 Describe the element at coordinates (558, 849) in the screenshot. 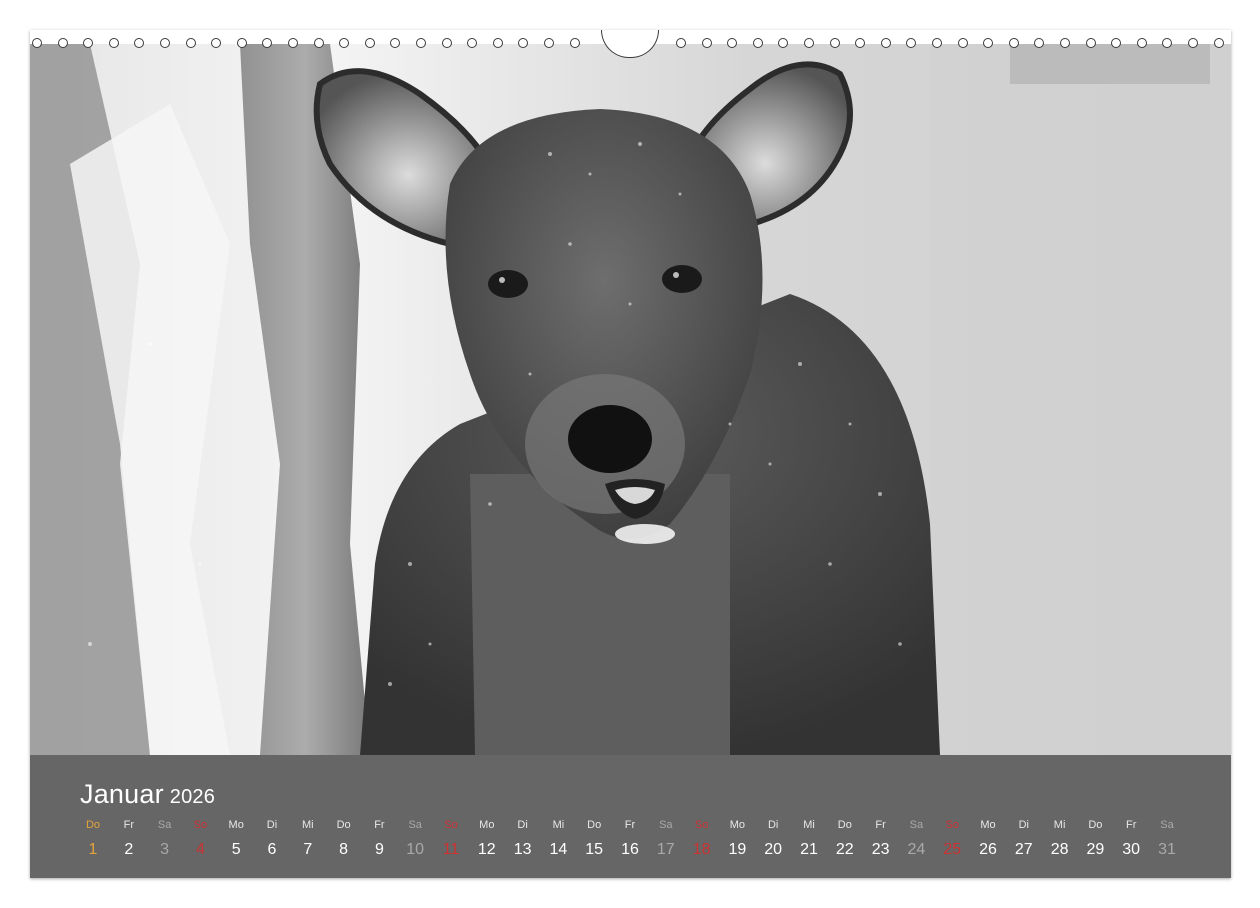

I see `day-number: 14` at that location.